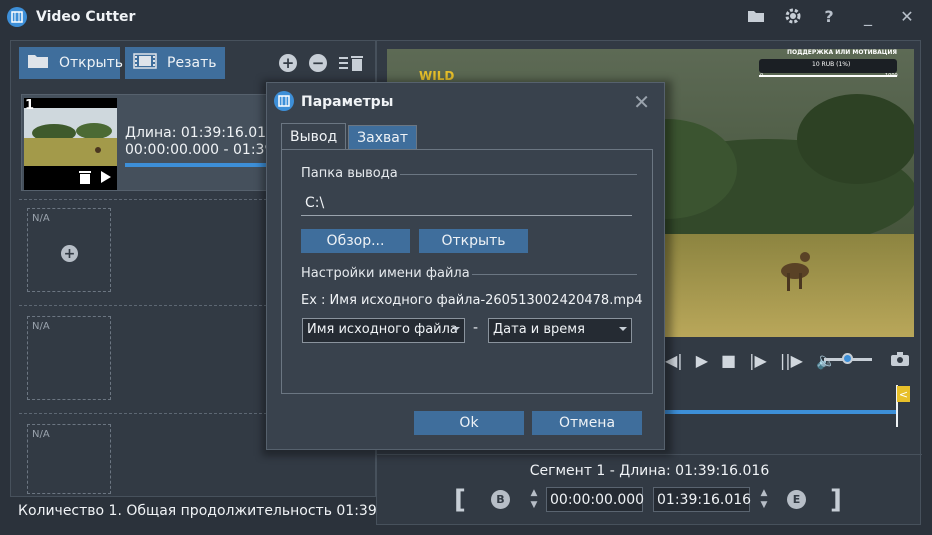 The width and height of the screenshot is (932, 535). Describe the element at coordinates (779, 412) in the screenshot. I see `timeline-bar` at that location.